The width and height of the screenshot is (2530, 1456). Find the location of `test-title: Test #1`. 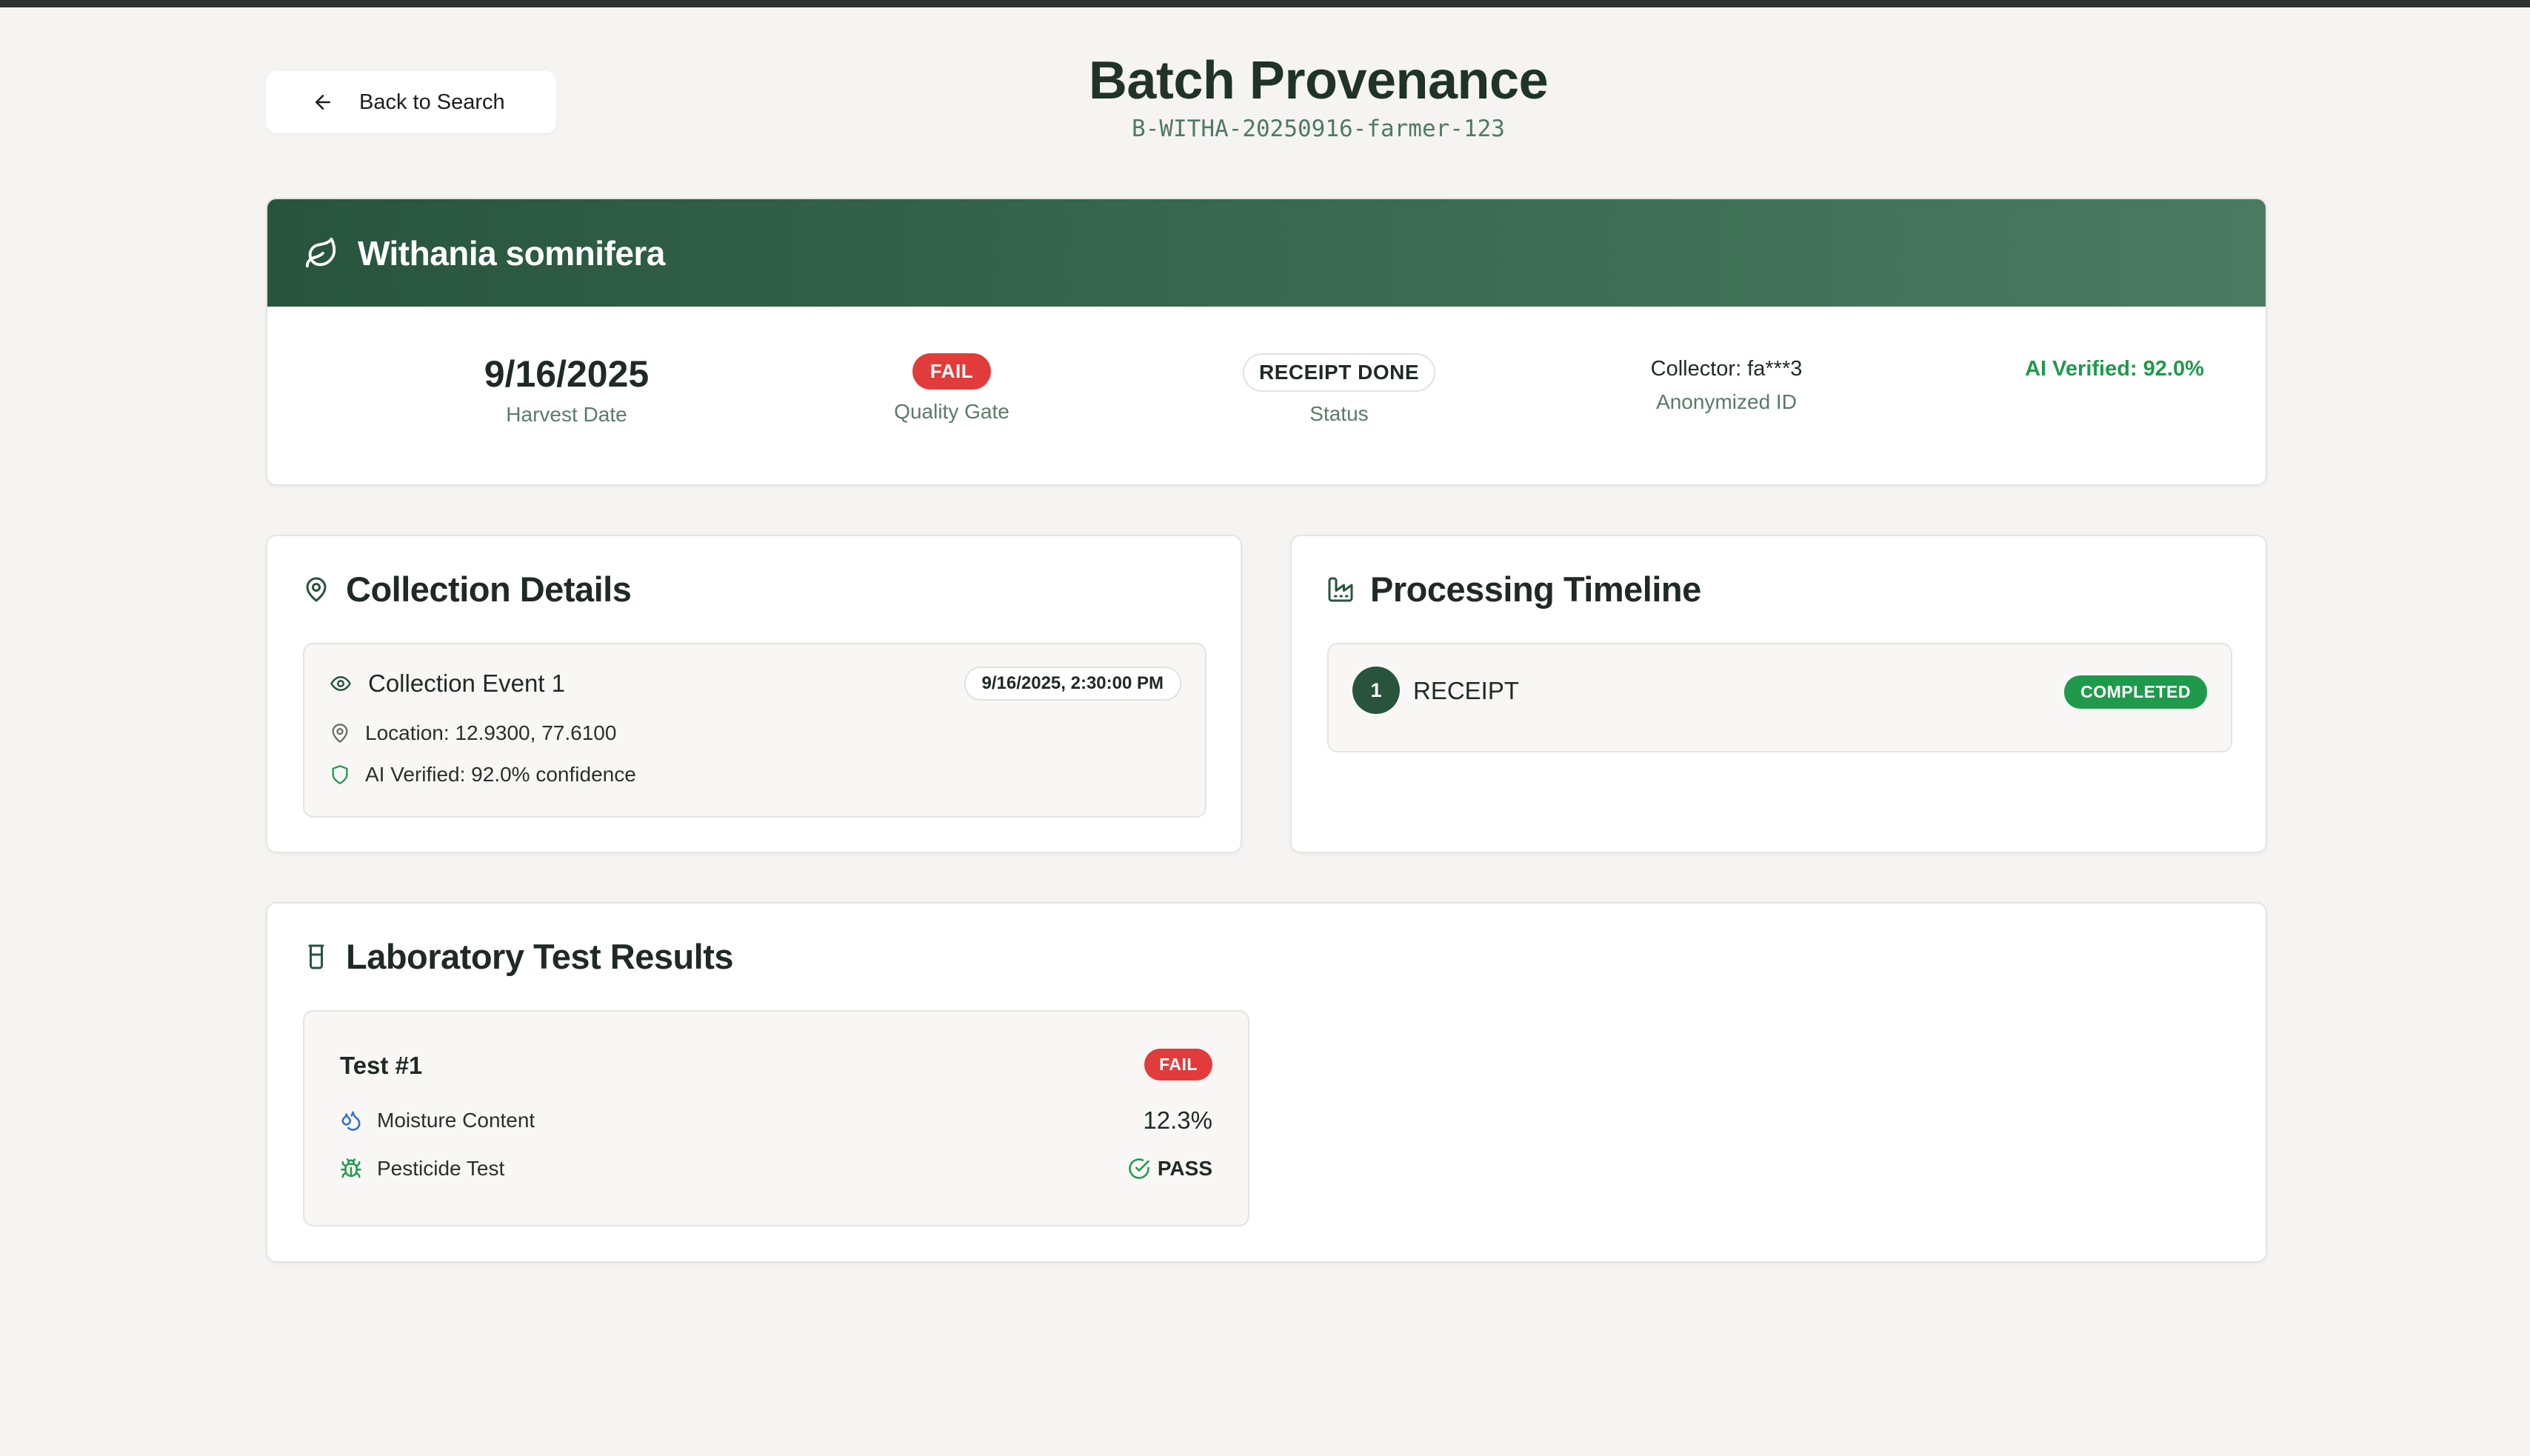

test-title: Test #1 is located at coordinates (381, 1065).